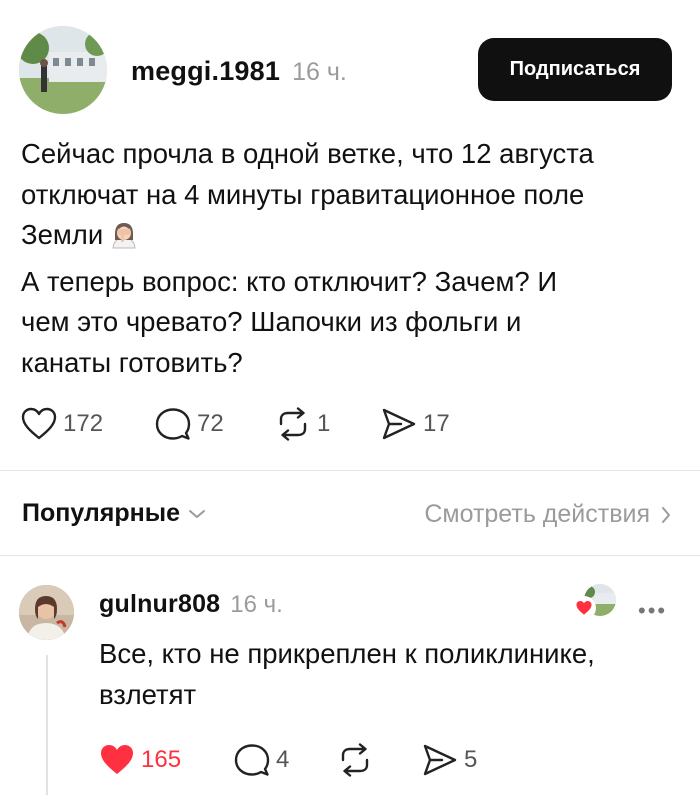  I want to click on reply-timestamp: 16 ч., so click(256, 604).